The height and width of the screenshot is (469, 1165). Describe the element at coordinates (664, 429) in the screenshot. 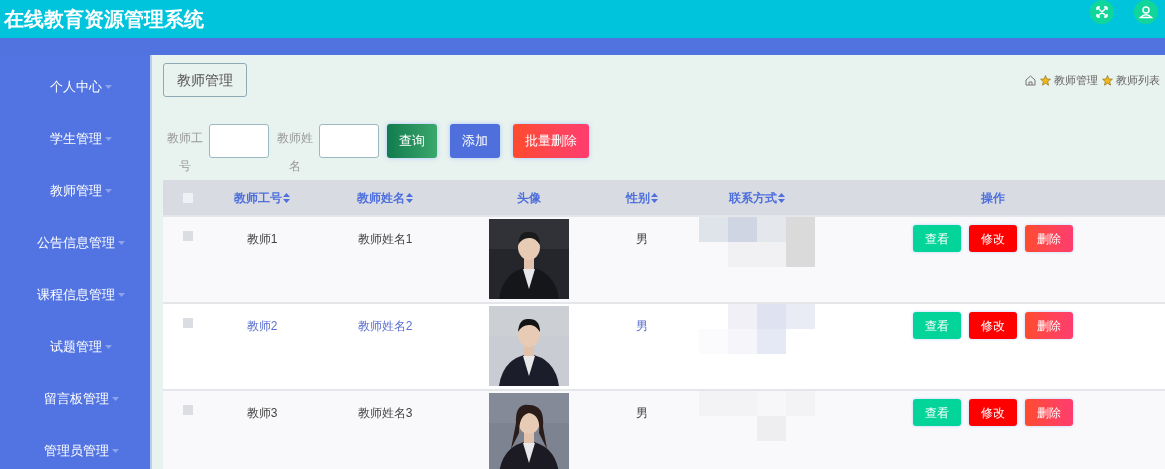

I see `table-row: 教师3 教师姓名3 男 查看 修改 删除` at that location.